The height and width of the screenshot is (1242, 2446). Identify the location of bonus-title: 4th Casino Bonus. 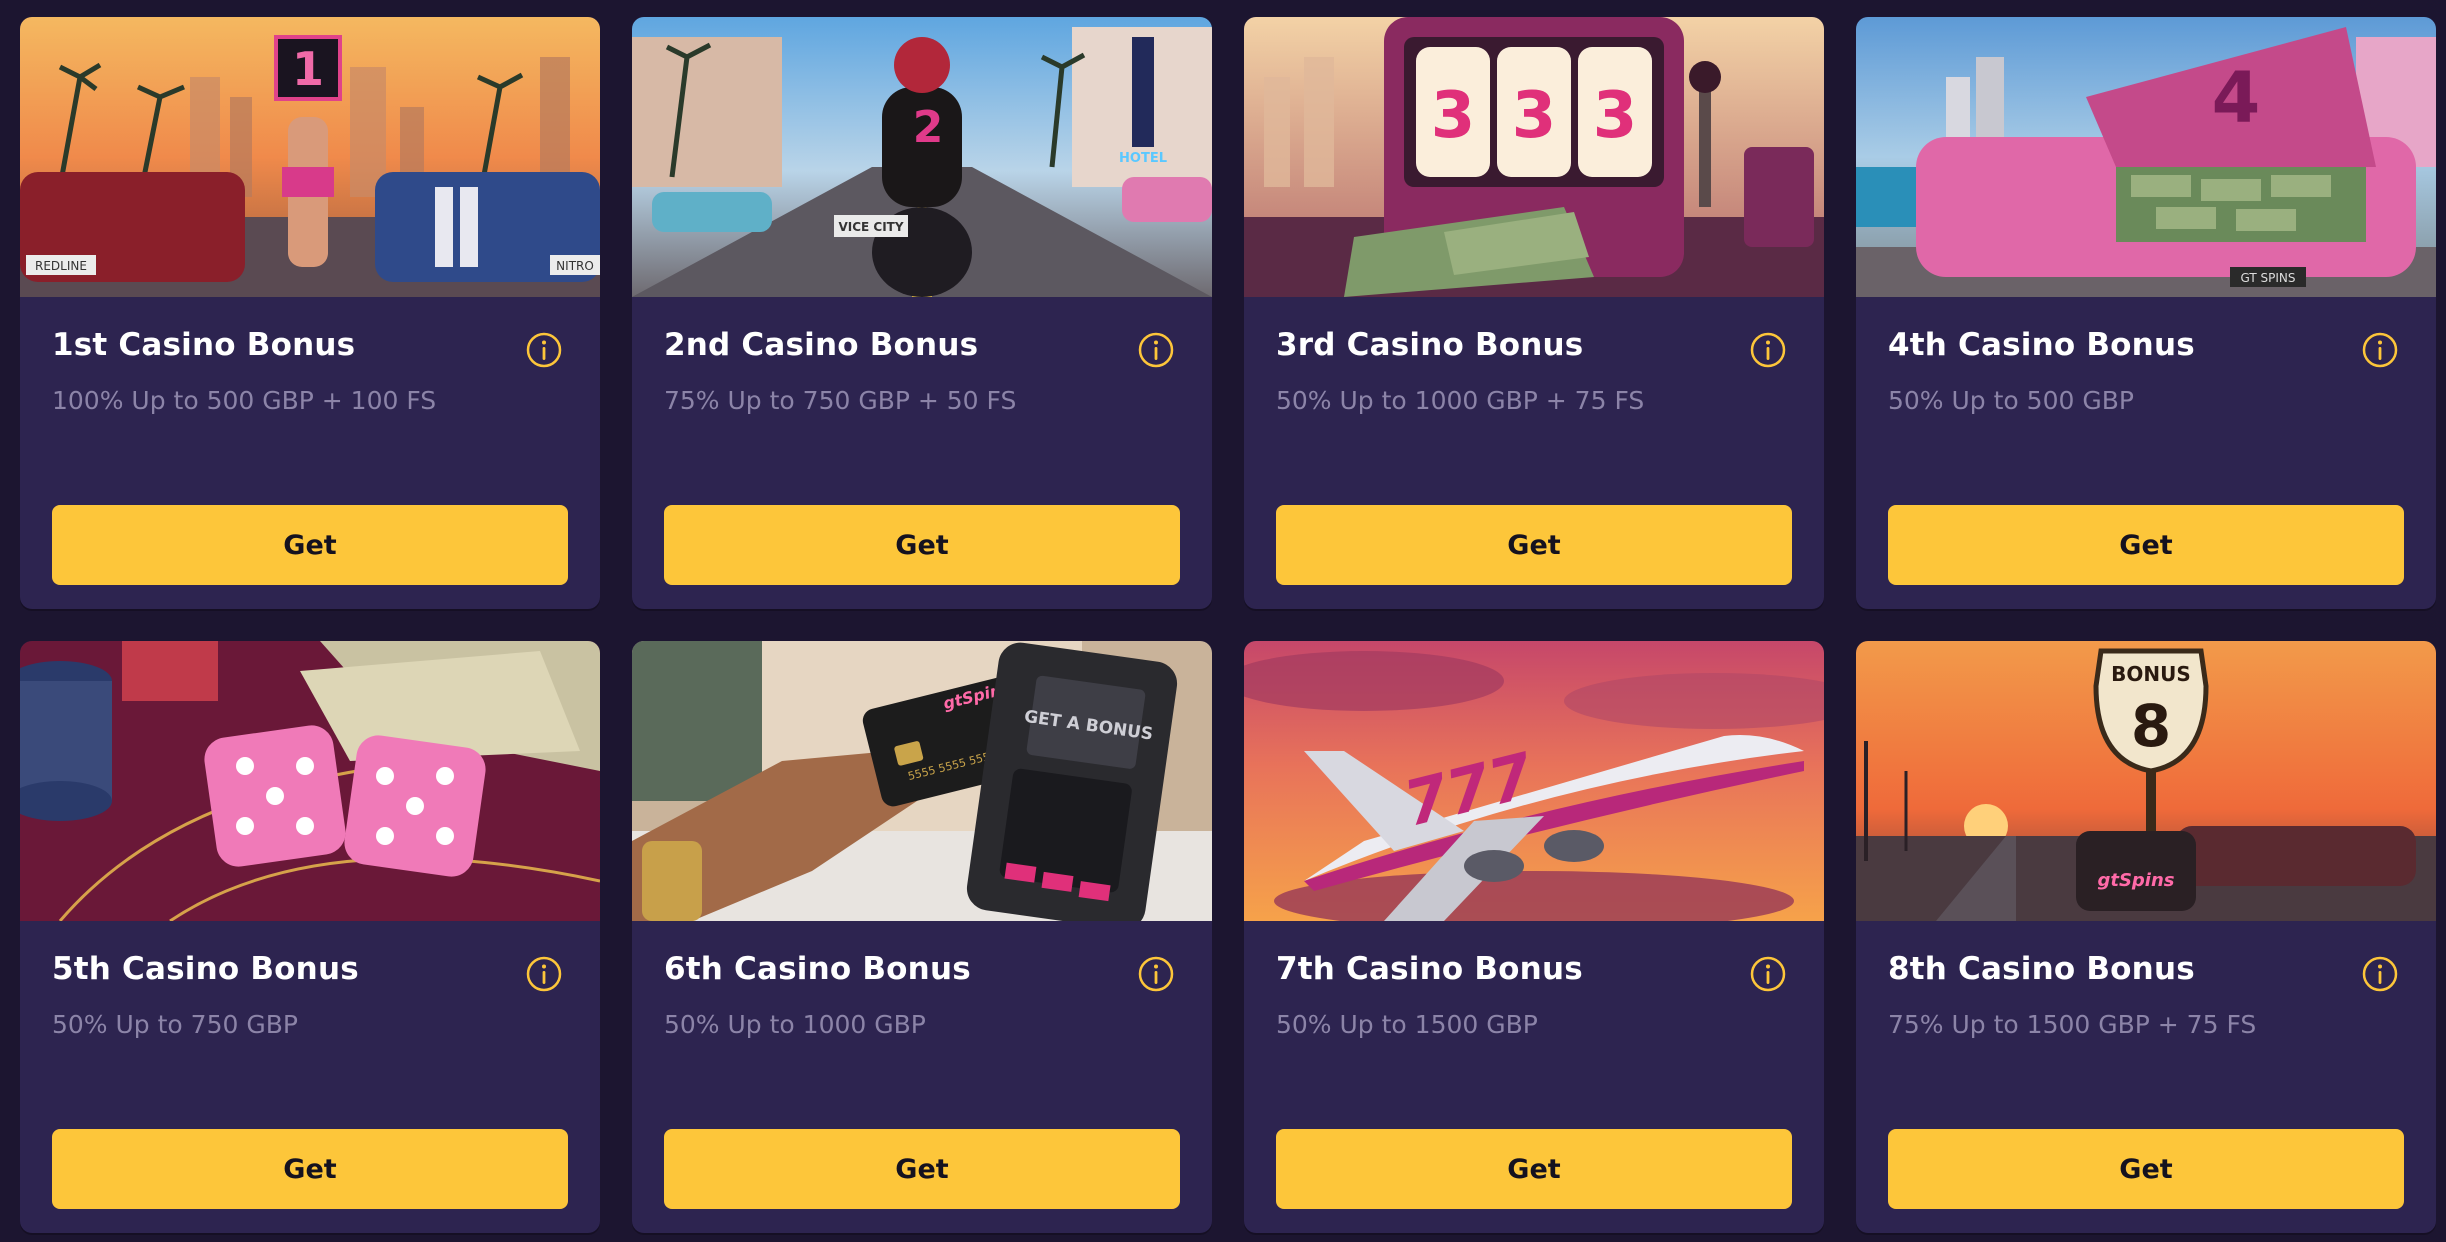
(2041, 345).